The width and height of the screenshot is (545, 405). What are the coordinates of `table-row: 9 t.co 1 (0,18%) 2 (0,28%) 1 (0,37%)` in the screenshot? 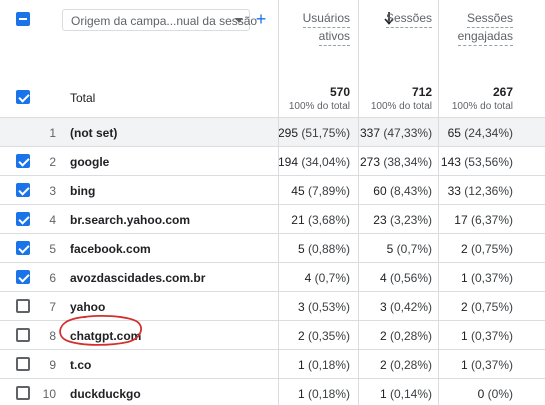 It's located at (272, 363).